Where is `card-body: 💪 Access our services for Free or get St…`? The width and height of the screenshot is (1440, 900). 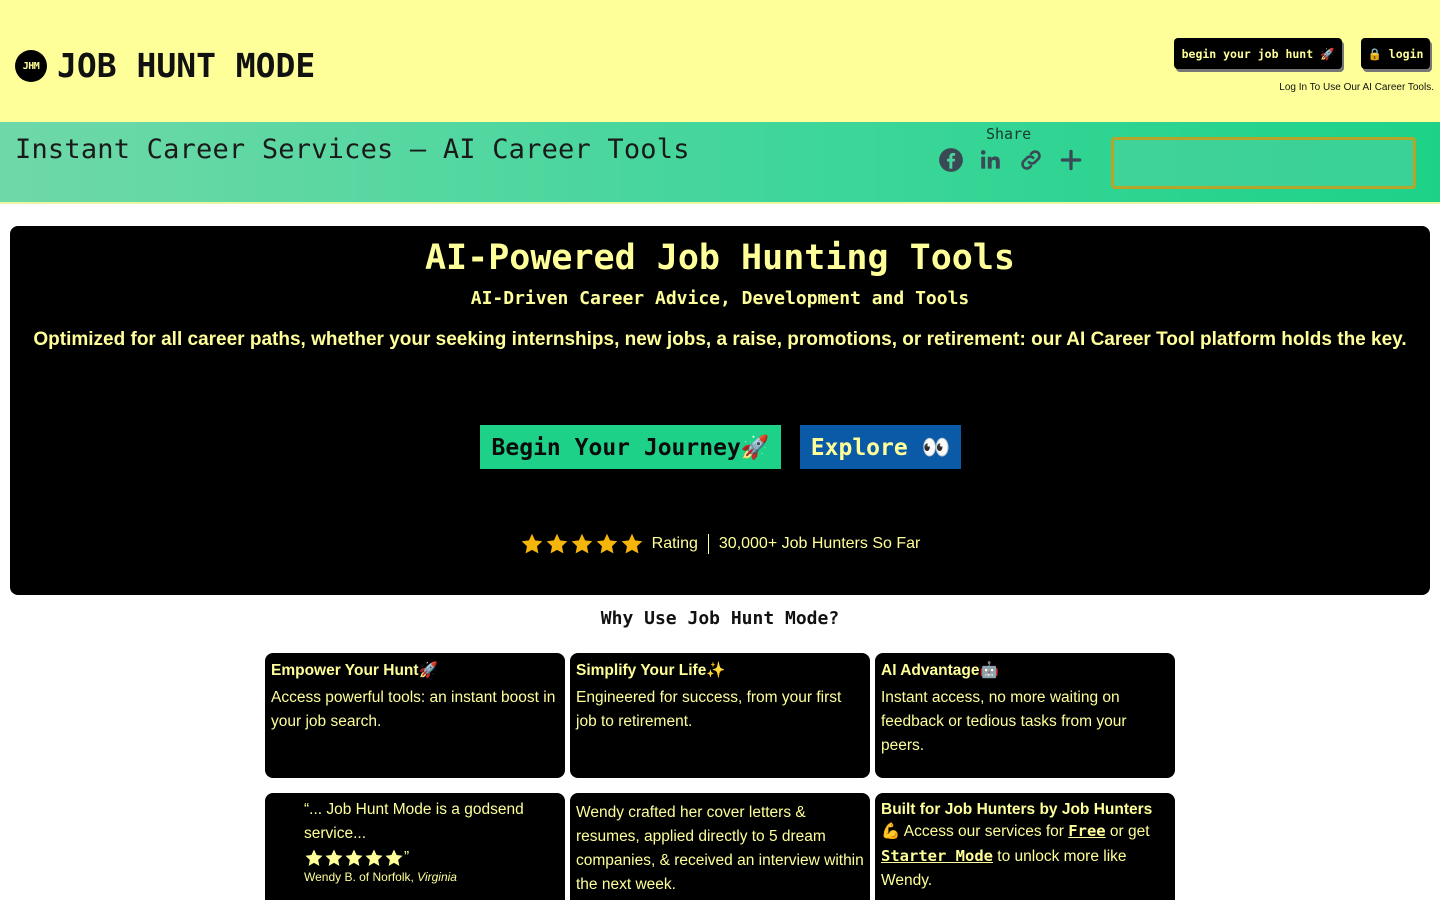 card-body: 💪 Access our services for Free or get St… is located at coordinates (1025, 856).